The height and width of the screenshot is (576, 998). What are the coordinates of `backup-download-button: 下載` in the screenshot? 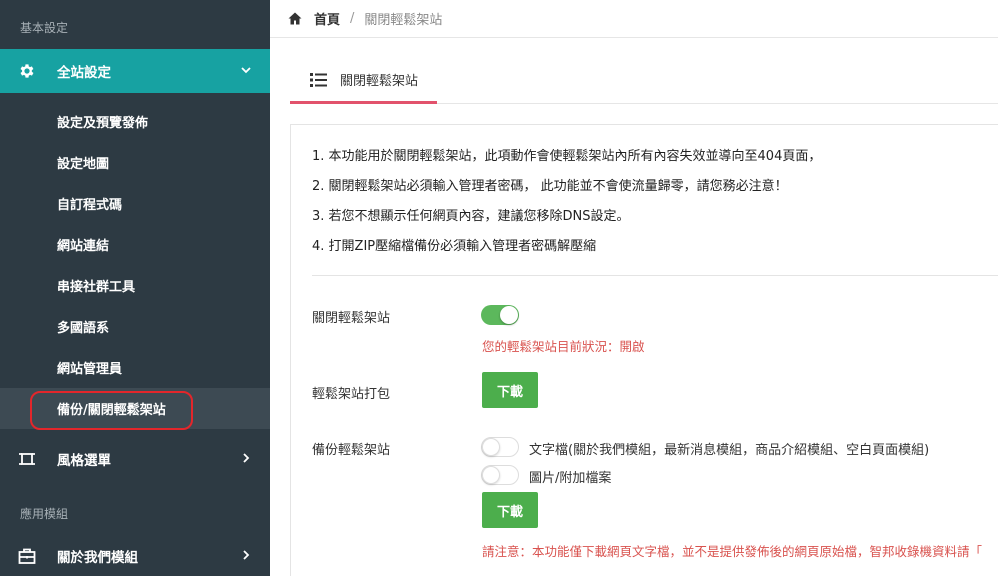 It's located at (510, 510).